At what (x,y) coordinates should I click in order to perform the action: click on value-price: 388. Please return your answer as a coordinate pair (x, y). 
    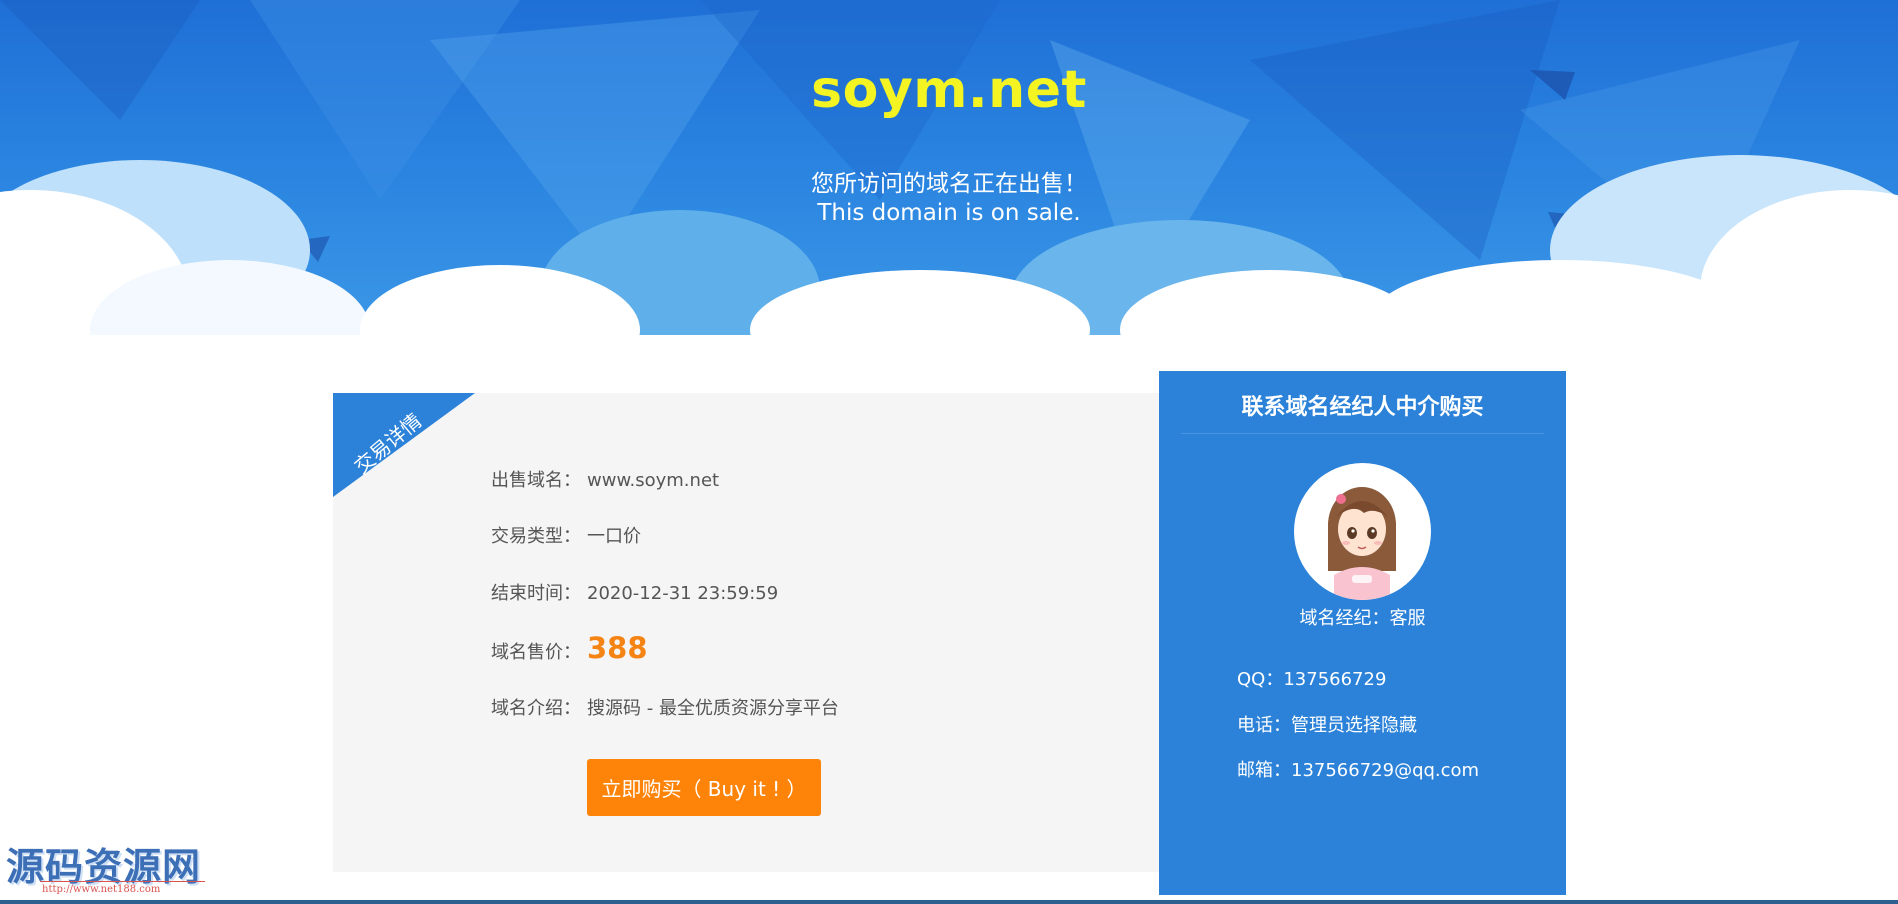
    Looking at the image, I should click on (617, 648).